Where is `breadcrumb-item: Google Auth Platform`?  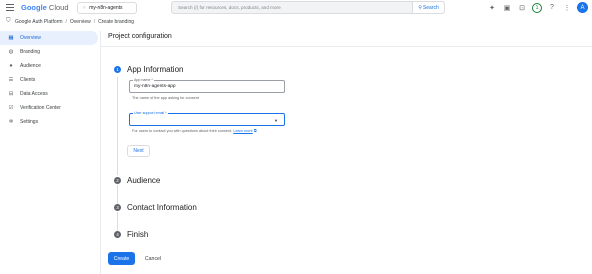 breadcrumb-item: Google Auth Platform is located at coordinates (39, 22).